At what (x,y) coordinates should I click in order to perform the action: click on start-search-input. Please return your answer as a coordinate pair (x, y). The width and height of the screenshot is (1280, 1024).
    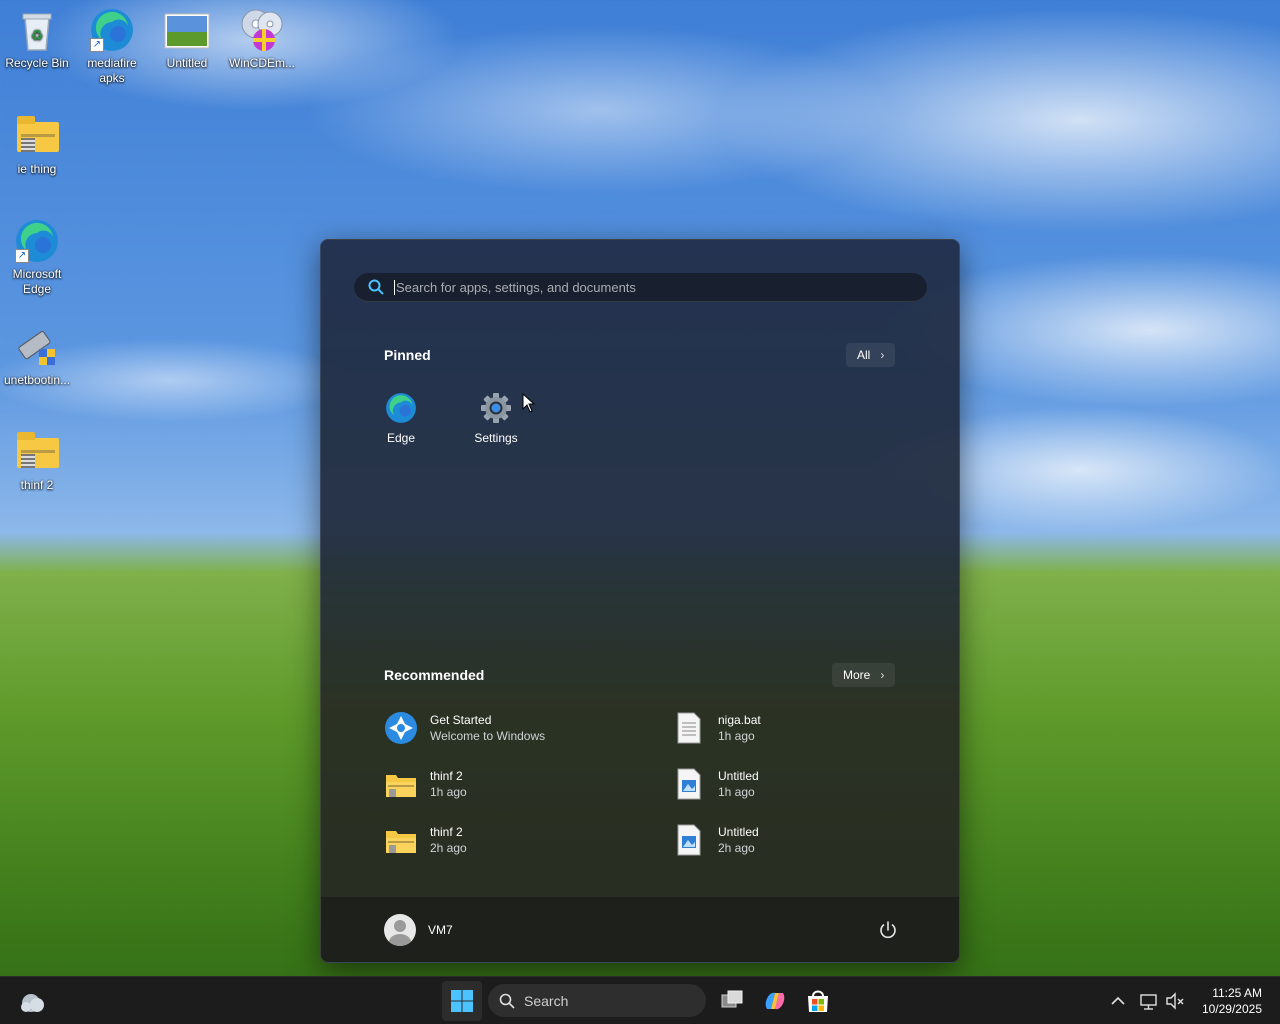
    Looking at the image, I should click on (654, 287).